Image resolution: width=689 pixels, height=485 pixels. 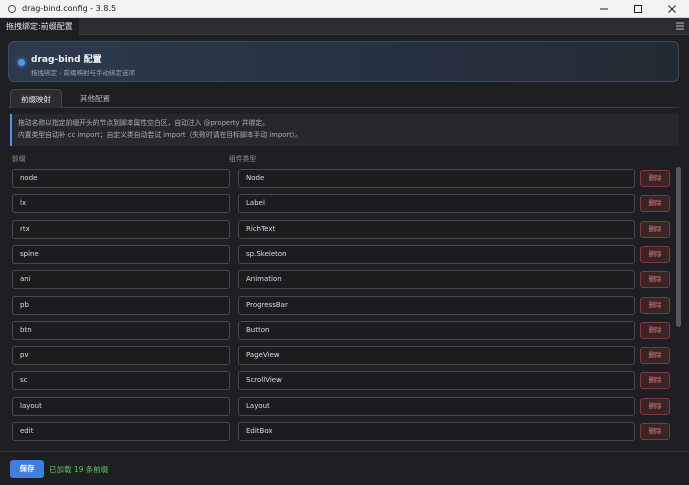 What do you see at coordinates (436, 356) in the screenshot?
I see `component-type-input: PageView` at bounding box center [436, 356].